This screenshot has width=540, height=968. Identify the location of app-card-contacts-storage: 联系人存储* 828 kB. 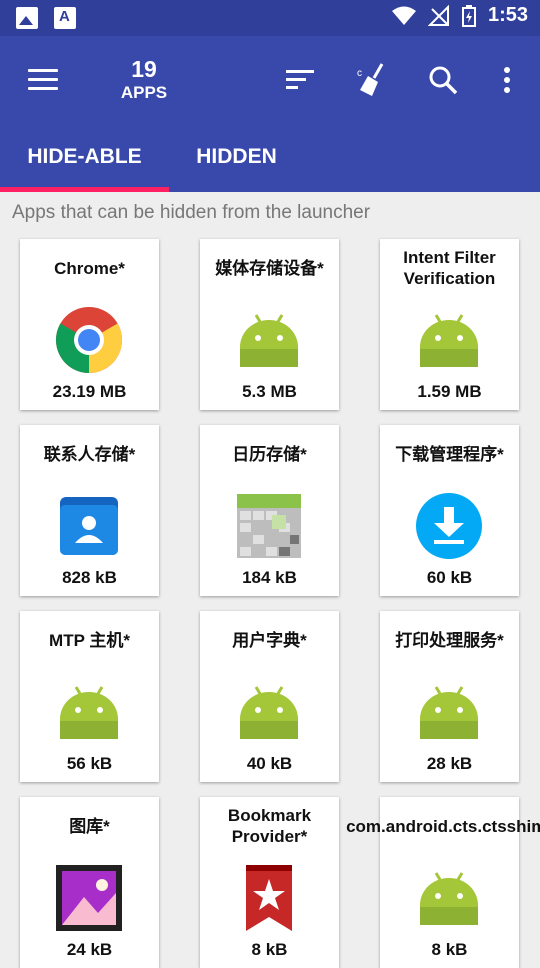
(89, 510).